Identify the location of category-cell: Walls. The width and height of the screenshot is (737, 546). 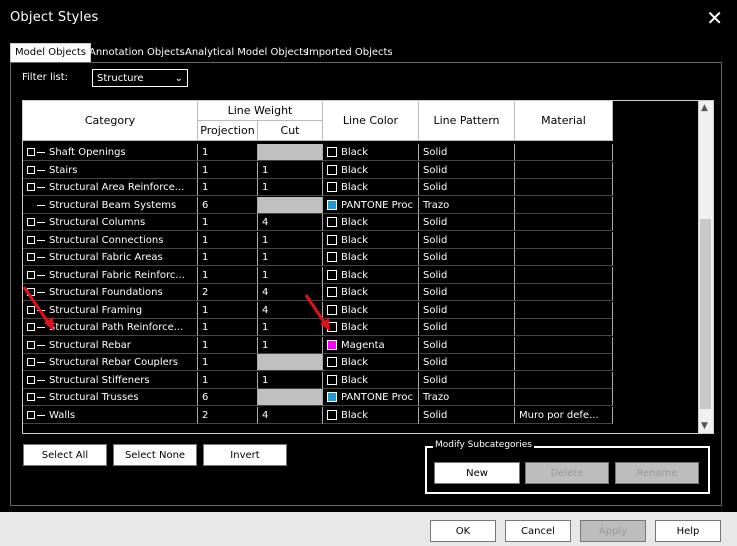
(110, 415).